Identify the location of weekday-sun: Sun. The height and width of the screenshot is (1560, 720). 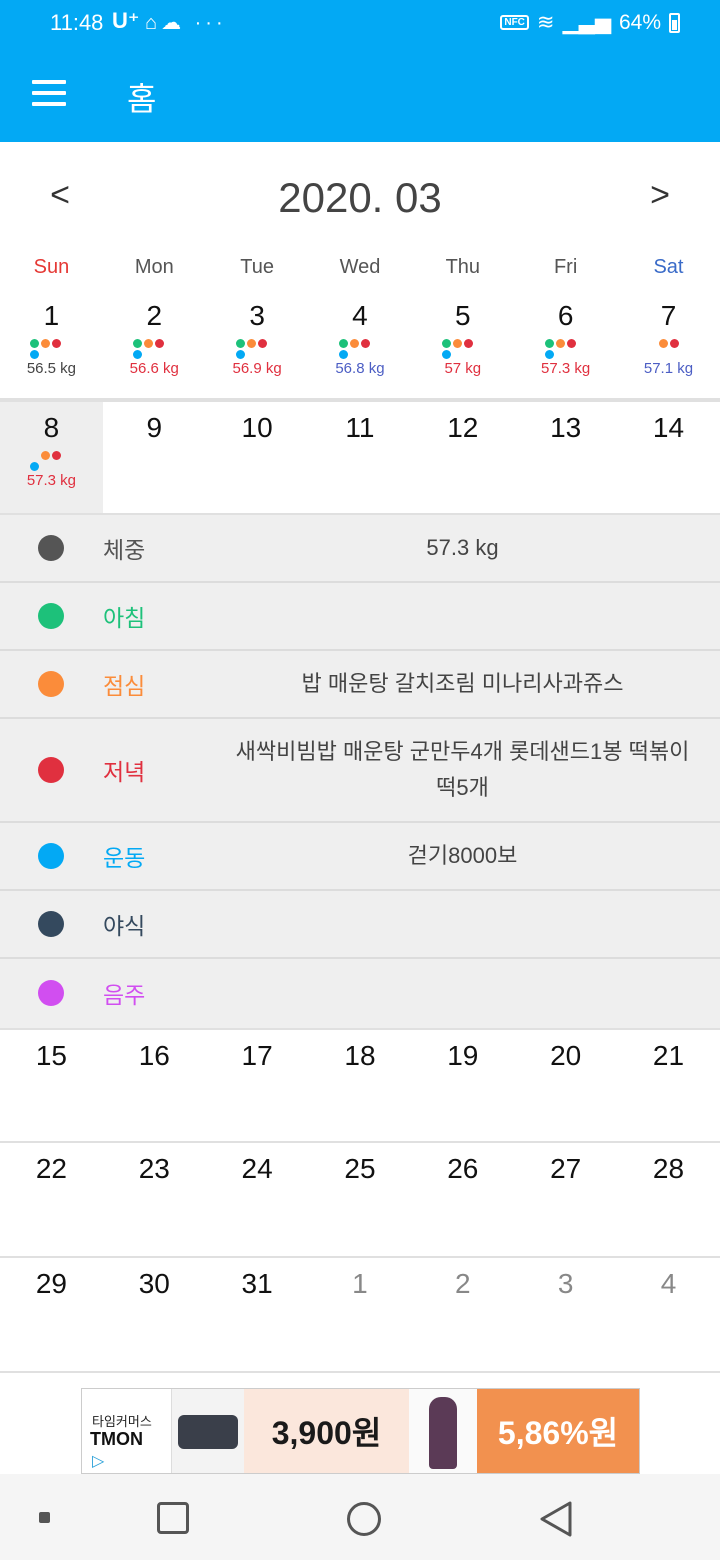
(51, 267).